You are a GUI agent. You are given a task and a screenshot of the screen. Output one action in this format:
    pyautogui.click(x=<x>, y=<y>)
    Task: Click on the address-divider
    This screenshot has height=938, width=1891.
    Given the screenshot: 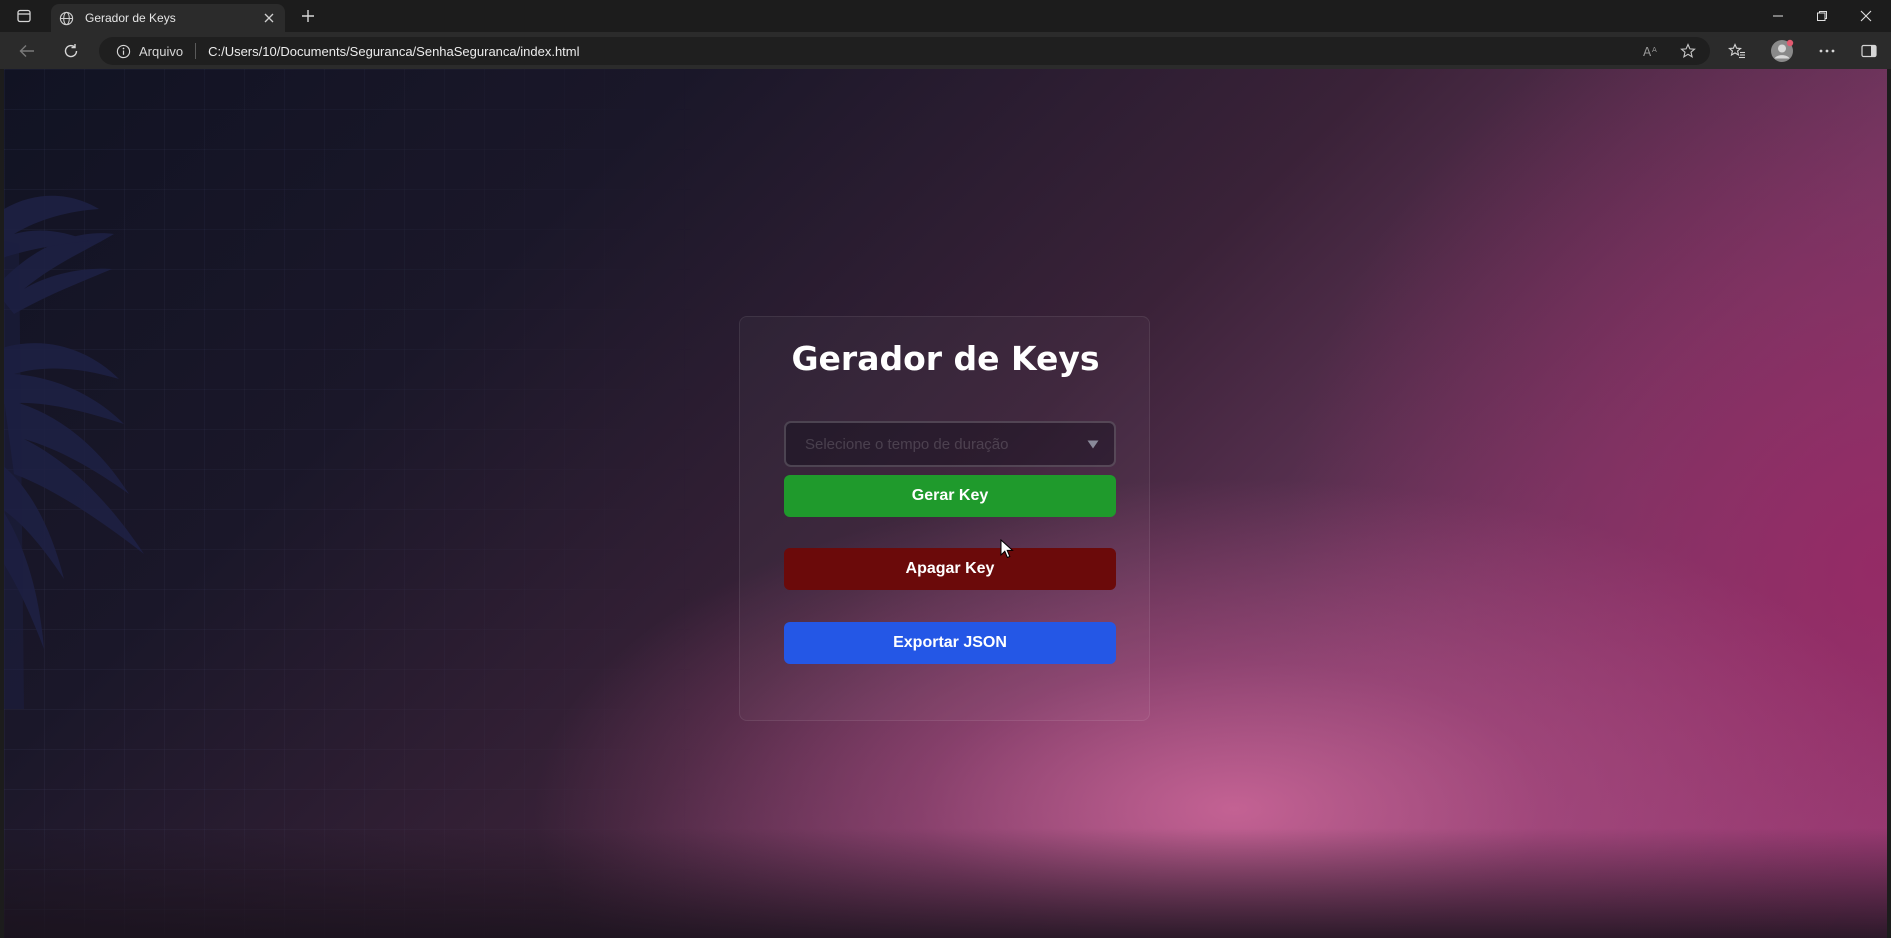 What is the action you would take?
    pyautogui.click(x=196, y=51)
    